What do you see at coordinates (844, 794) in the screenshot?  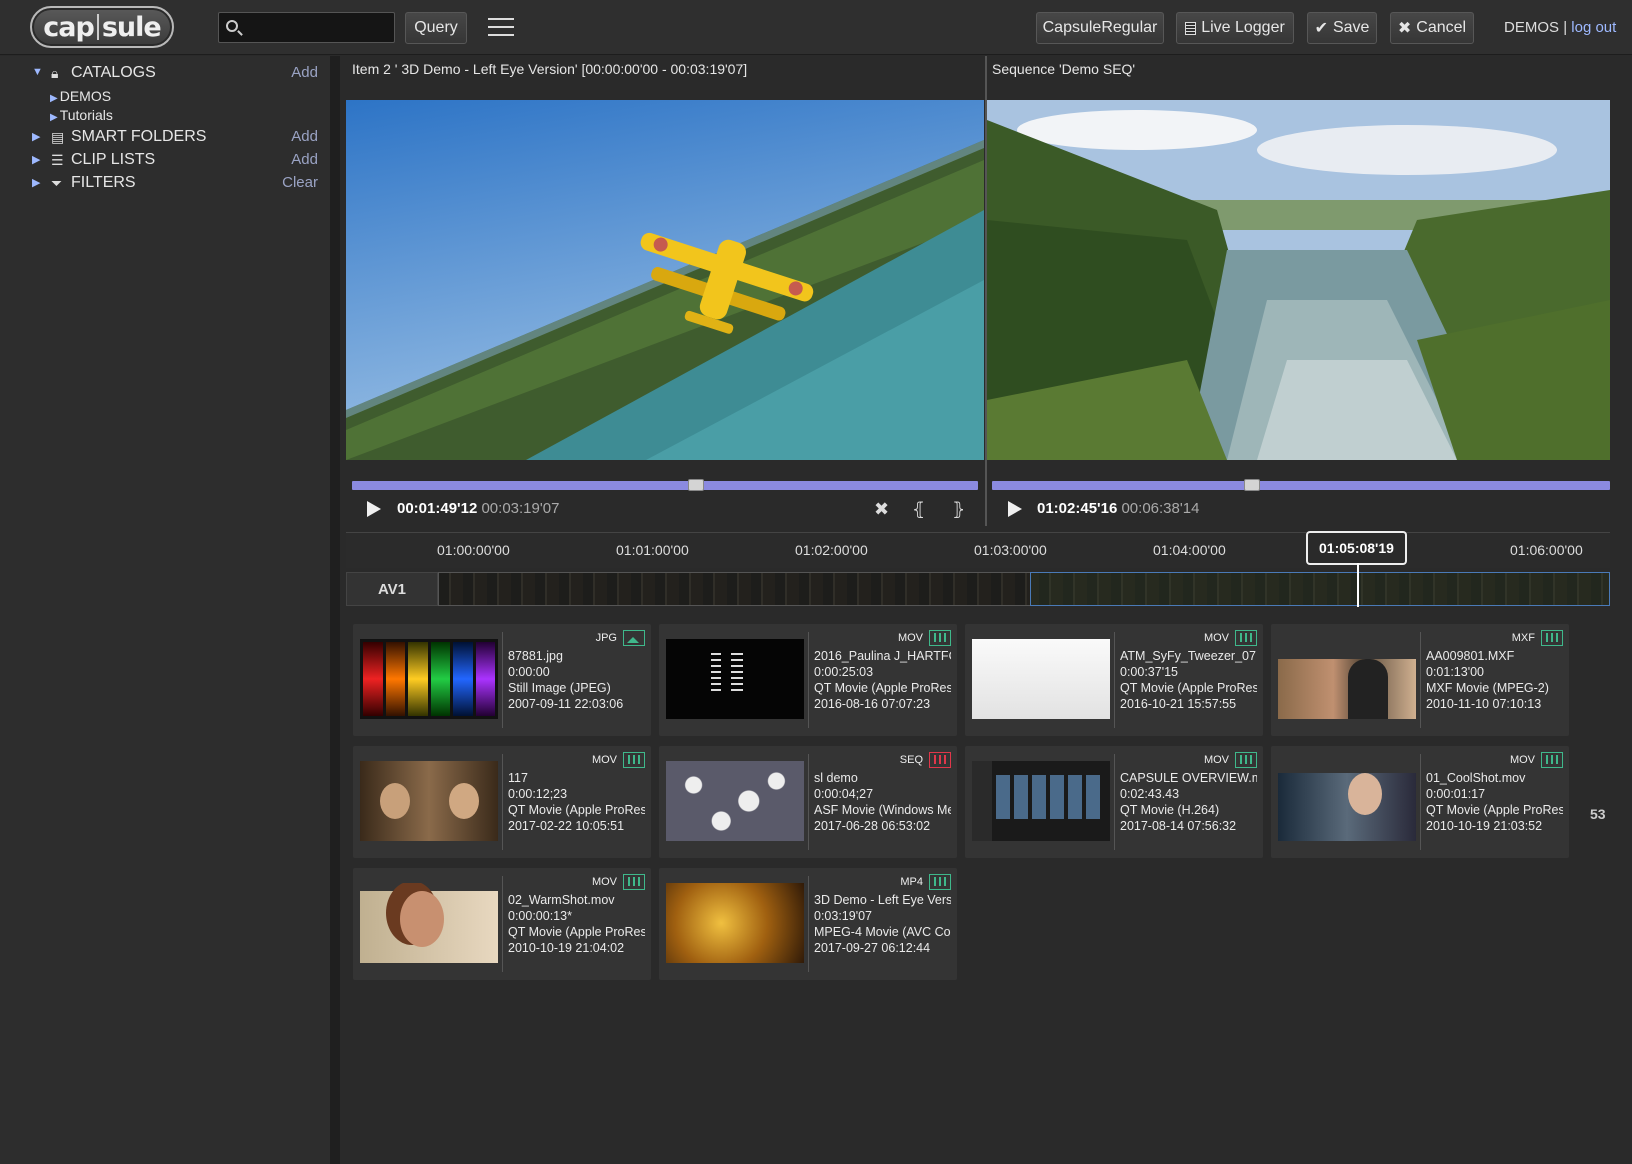 I see `clip-duration: 0:00:04;27` at bounding box center [844, 794].